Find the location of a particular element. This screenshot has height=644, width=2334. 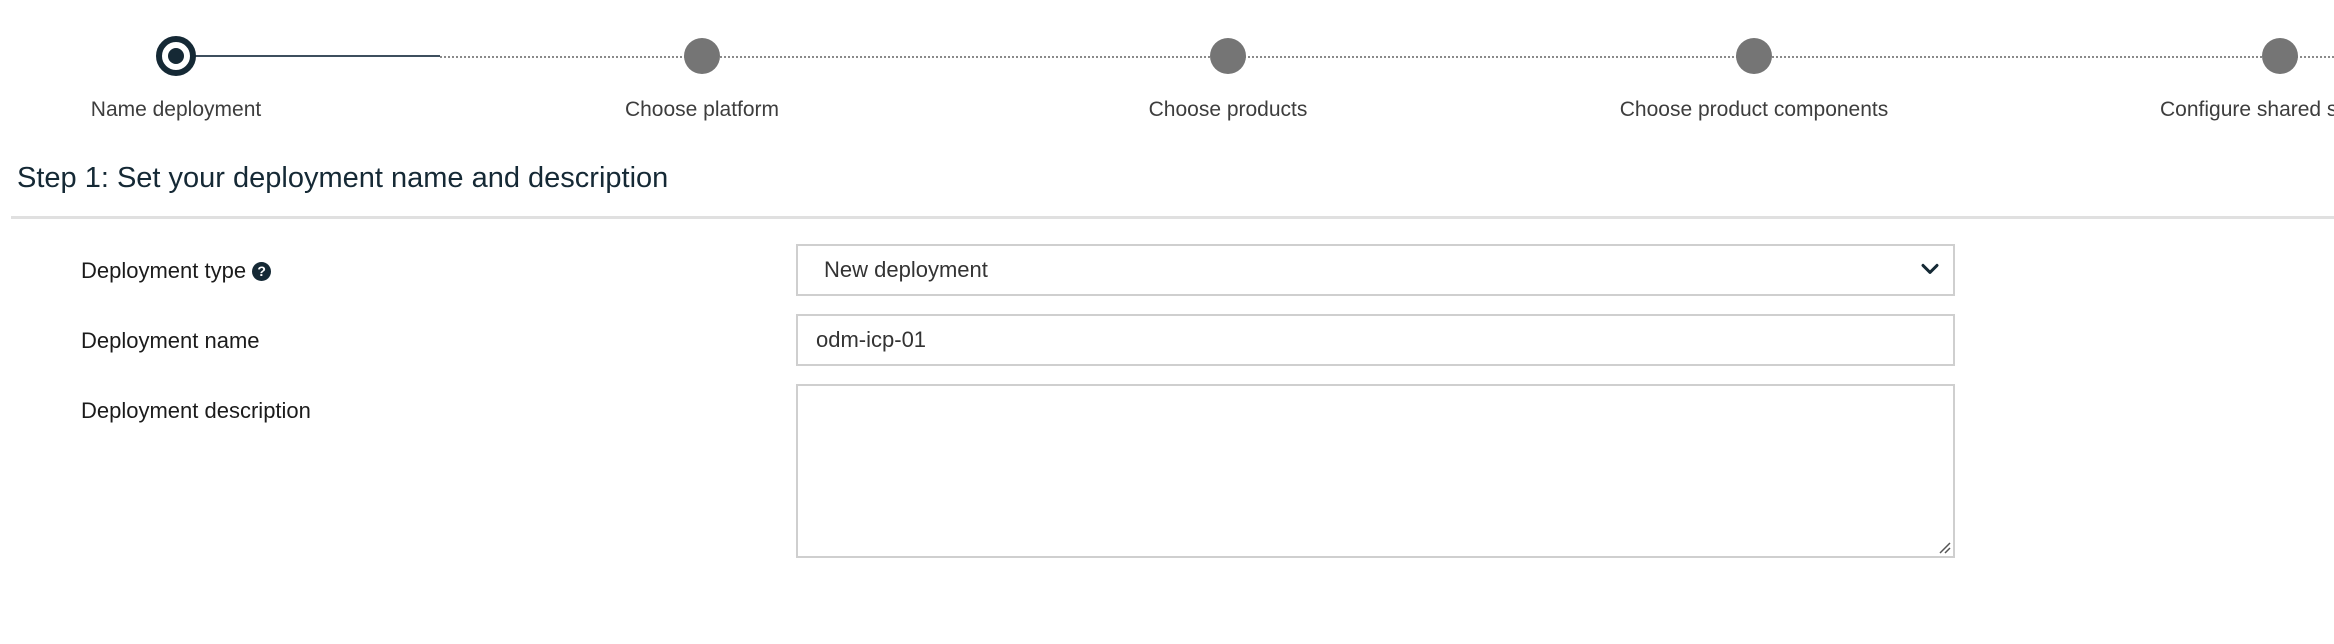

deployment-type-select: New deployment is located at coordinates (1375, 270).